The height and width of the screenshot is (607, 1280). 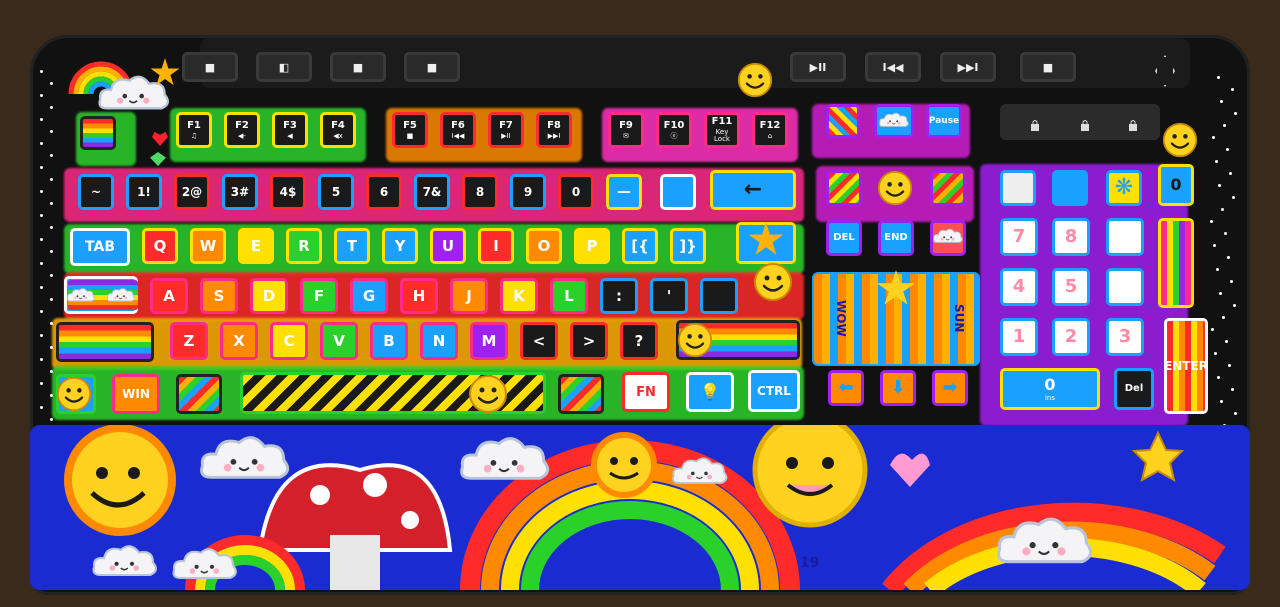 What do you see at coordinates (496, 246) in the screenshot?
I see `letter-key-I: I` at bounding box center [496, 246].